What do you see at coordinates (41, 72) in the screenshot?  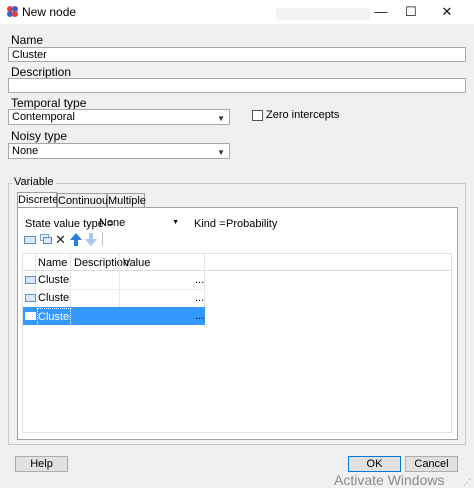 I see `description-label: Description` at bounding box center [41, 72].